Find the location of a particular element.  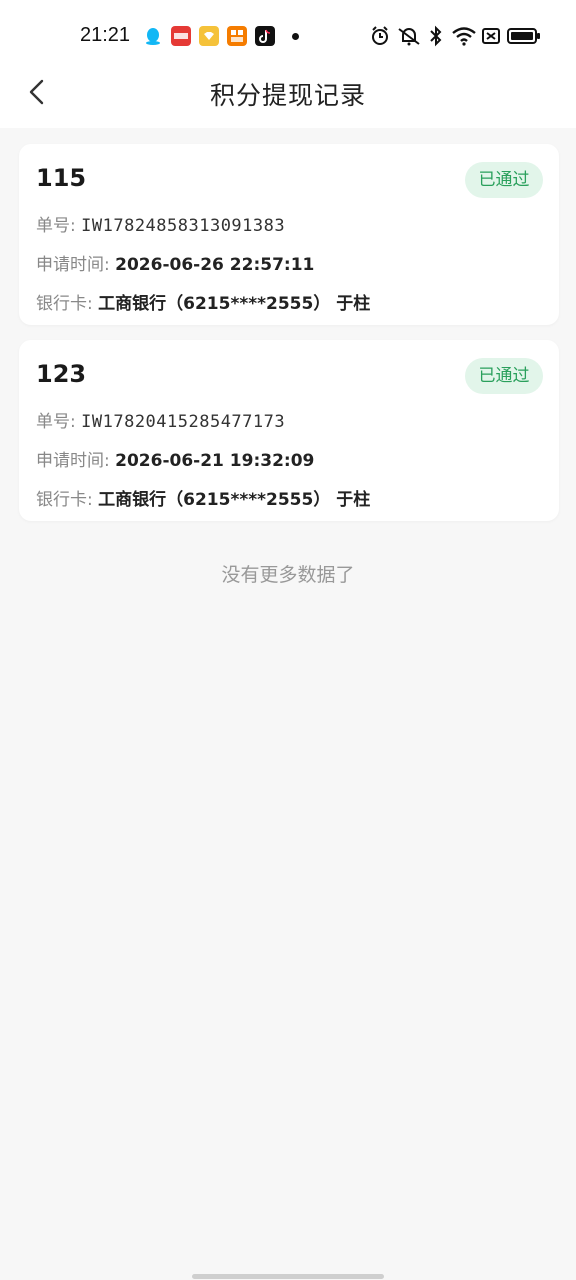

order-number-row: 单号: IW17820415285477173 is located at coordinates (160, 419).